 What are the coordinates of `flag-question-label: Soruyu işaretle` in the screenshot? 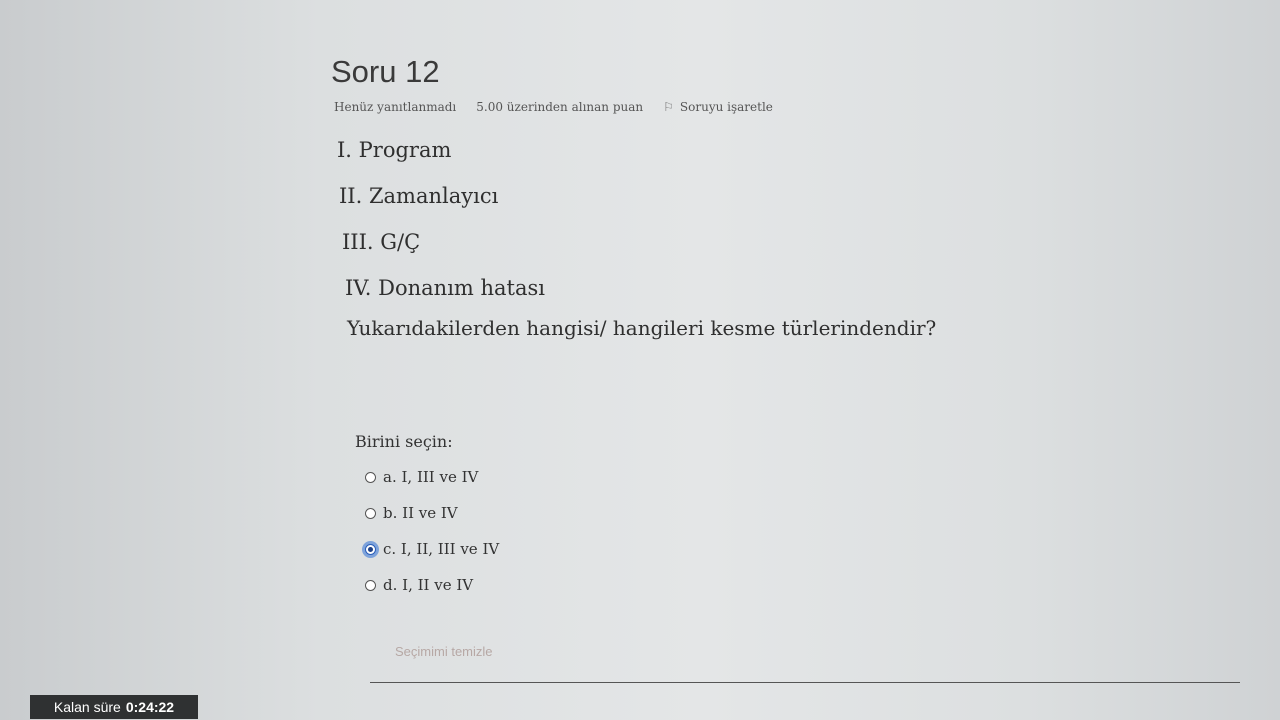 It's located at (726, 107).